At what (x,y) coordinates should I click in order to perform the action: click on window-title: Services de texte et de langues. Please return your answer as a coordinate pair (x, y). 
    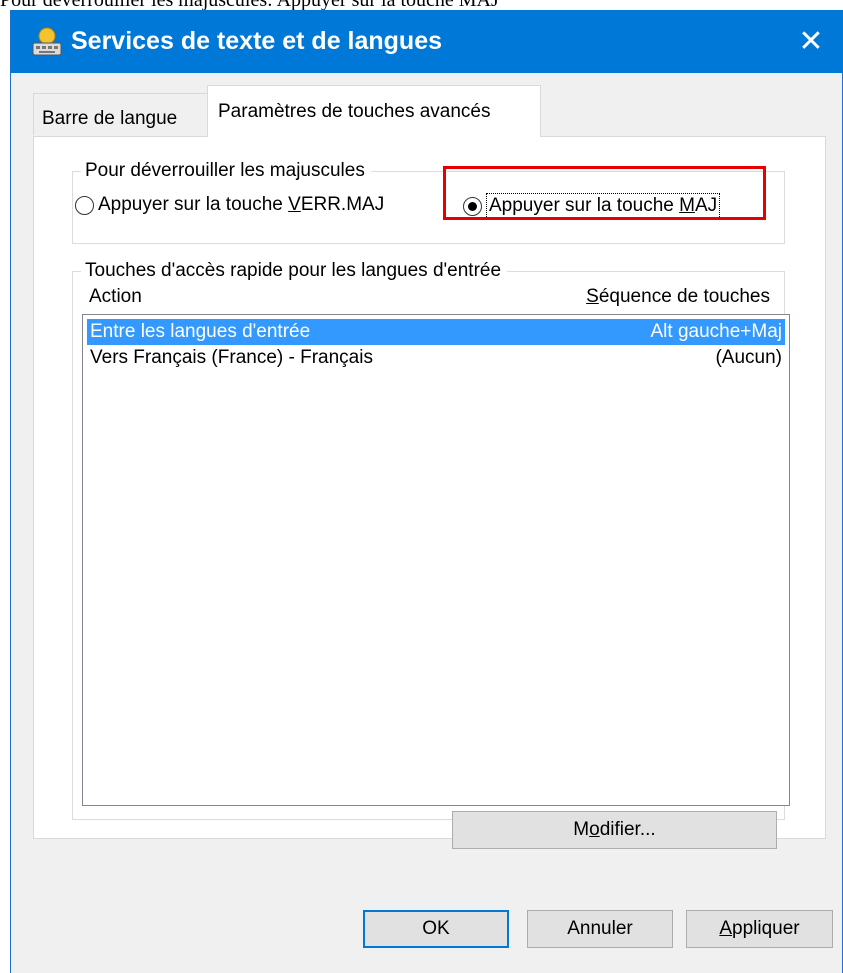
    Looking at the image, I should click on (257, 41).